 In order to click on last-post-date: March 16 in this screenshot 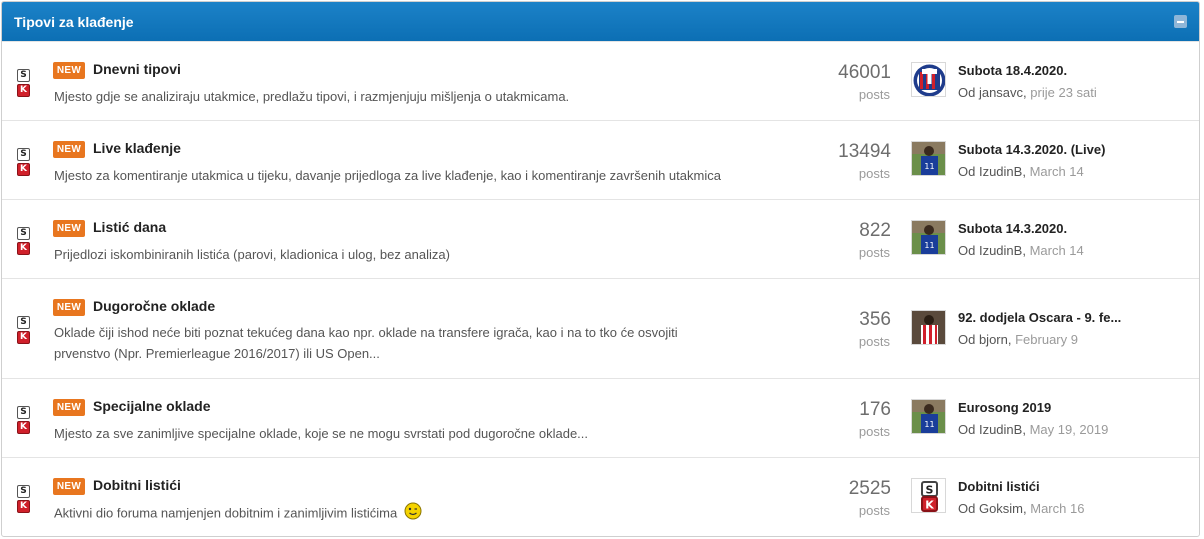, I will do `click(1057, 508)`.